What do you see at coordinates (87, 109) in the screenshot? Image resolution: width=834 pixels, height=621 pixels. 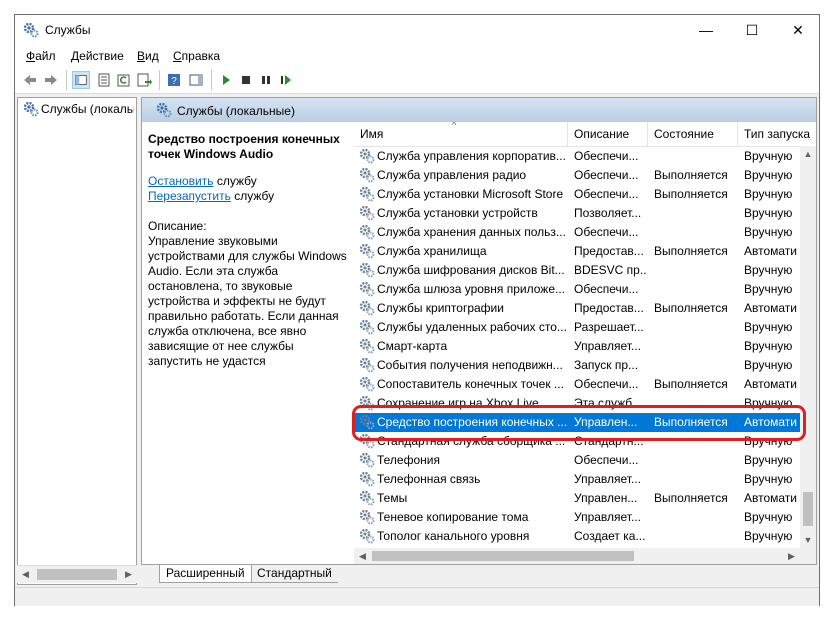 I see `tree-node-label: Службы (локальные)` at bounding box center [87, 109].